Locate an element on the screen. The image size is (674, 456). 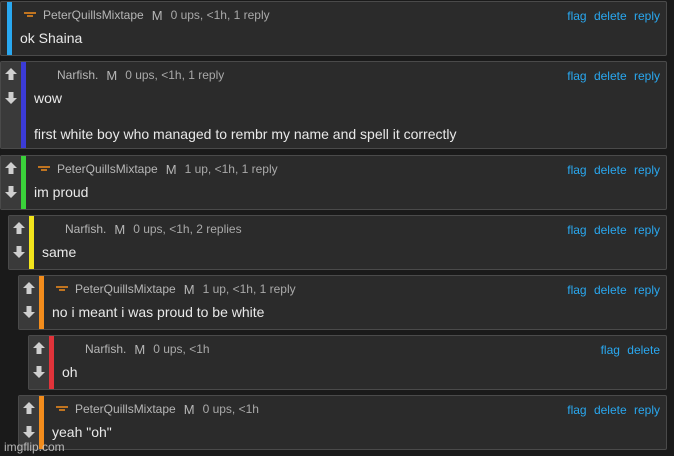
imgflip-watermark: imgflip.com is located at coordinates (34, 447).